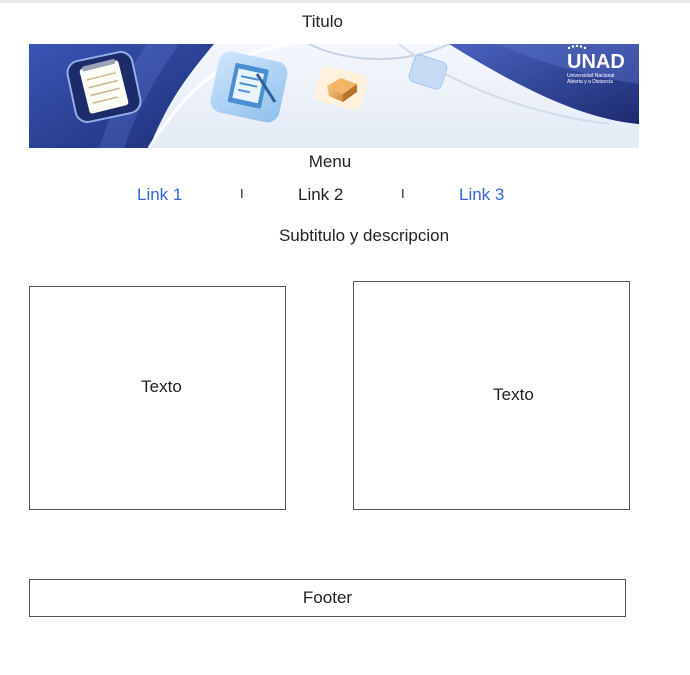  Describe the element at coordinates (364, 235) in the screenshot. I see `subtitle: Subtitulo y descripcion` at that location.